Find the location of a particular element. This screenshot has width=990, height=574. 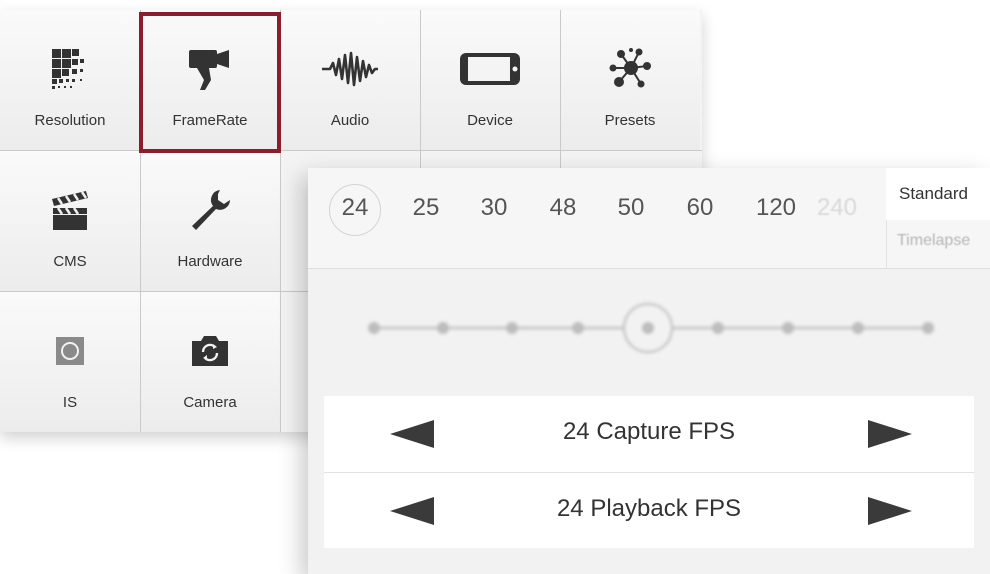

menu-item-presets: Presets is located at coordinates (630, 80).